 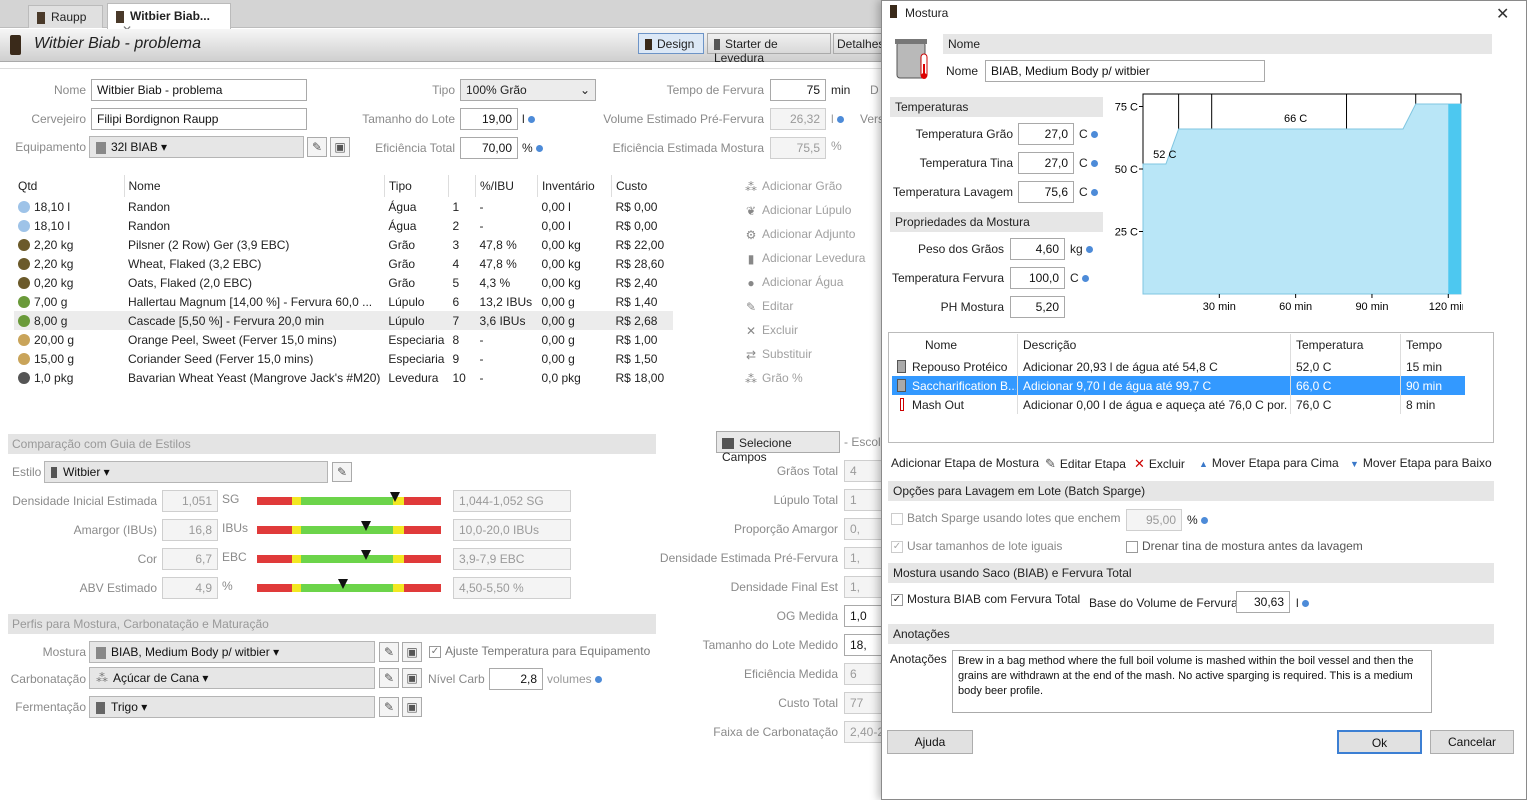 What do you see at coordinates (778, 354) in the screenshot?
I see `substitute-button: ⇄ Substituir` at bounding box center [778, 354].